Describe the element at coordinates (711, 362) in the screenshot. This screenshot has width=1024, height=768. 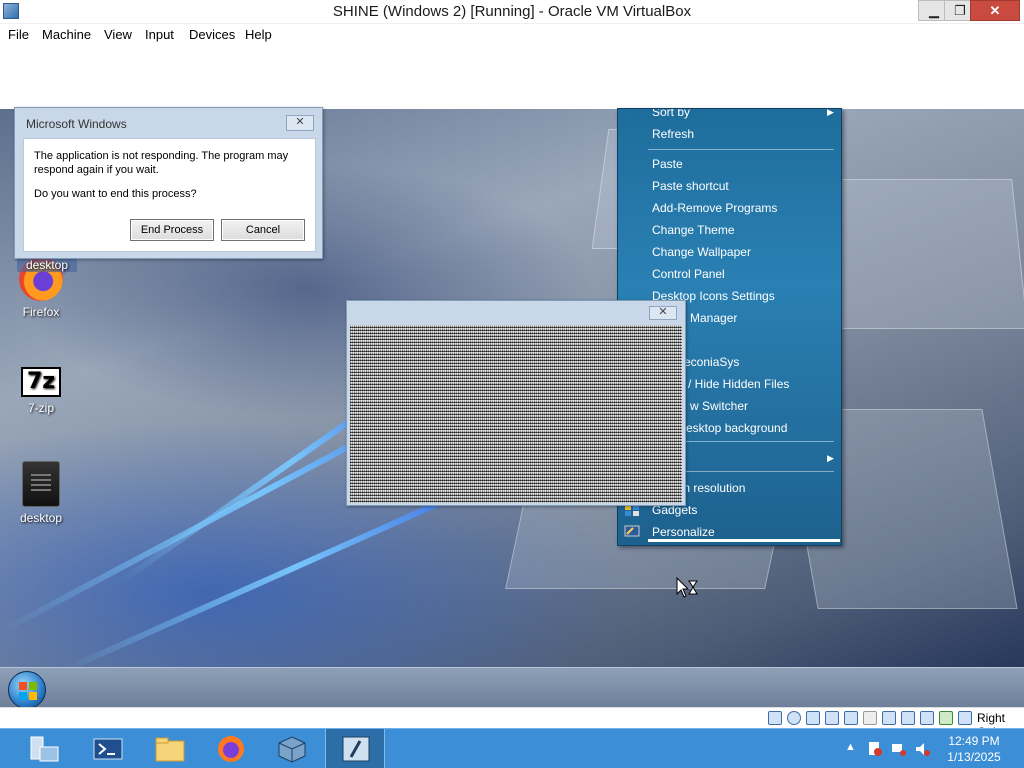
I see `menu-item-econiasys: econiaSys` at that location.